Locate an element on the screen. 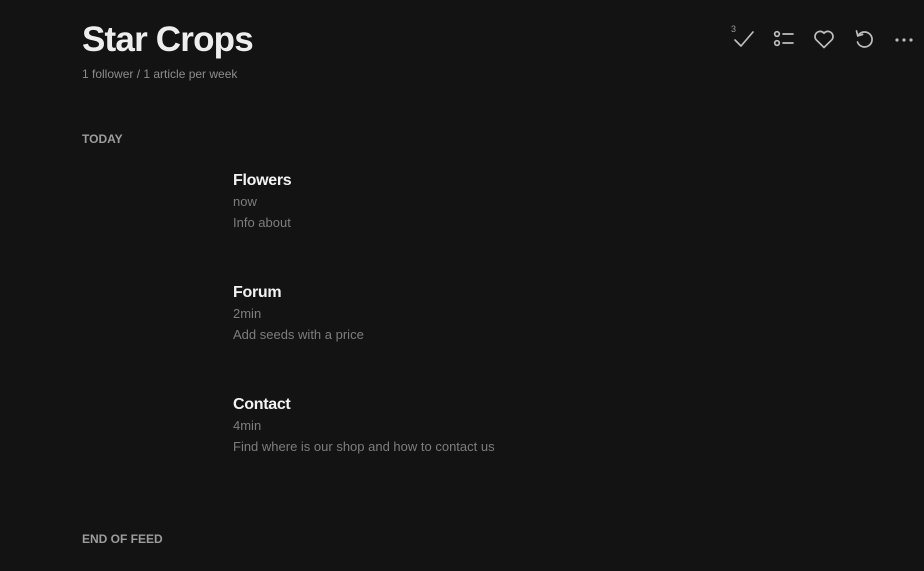 This screenshot has height=571, width=924. list-view-icon is located at coordinates (783, 38).